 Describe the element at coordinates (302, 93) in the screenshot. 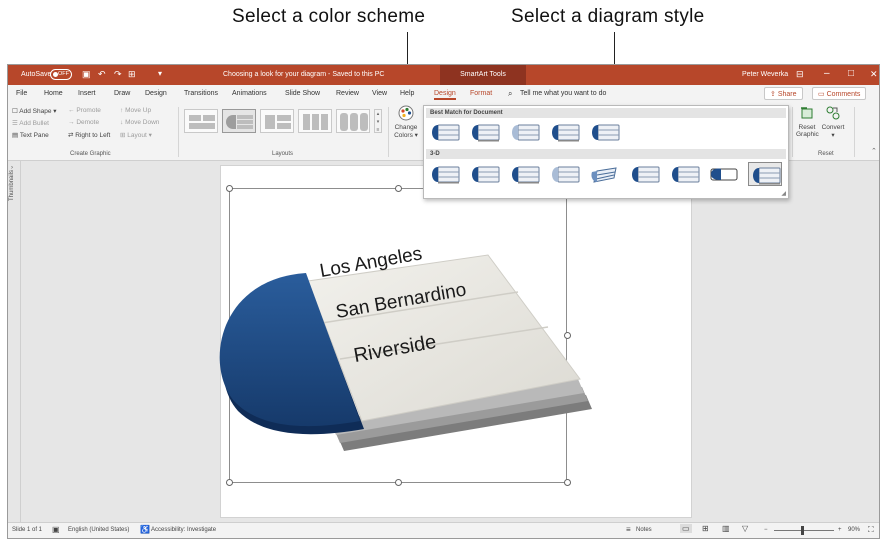

I see `tab-slide-show: Slide Show` at that location.